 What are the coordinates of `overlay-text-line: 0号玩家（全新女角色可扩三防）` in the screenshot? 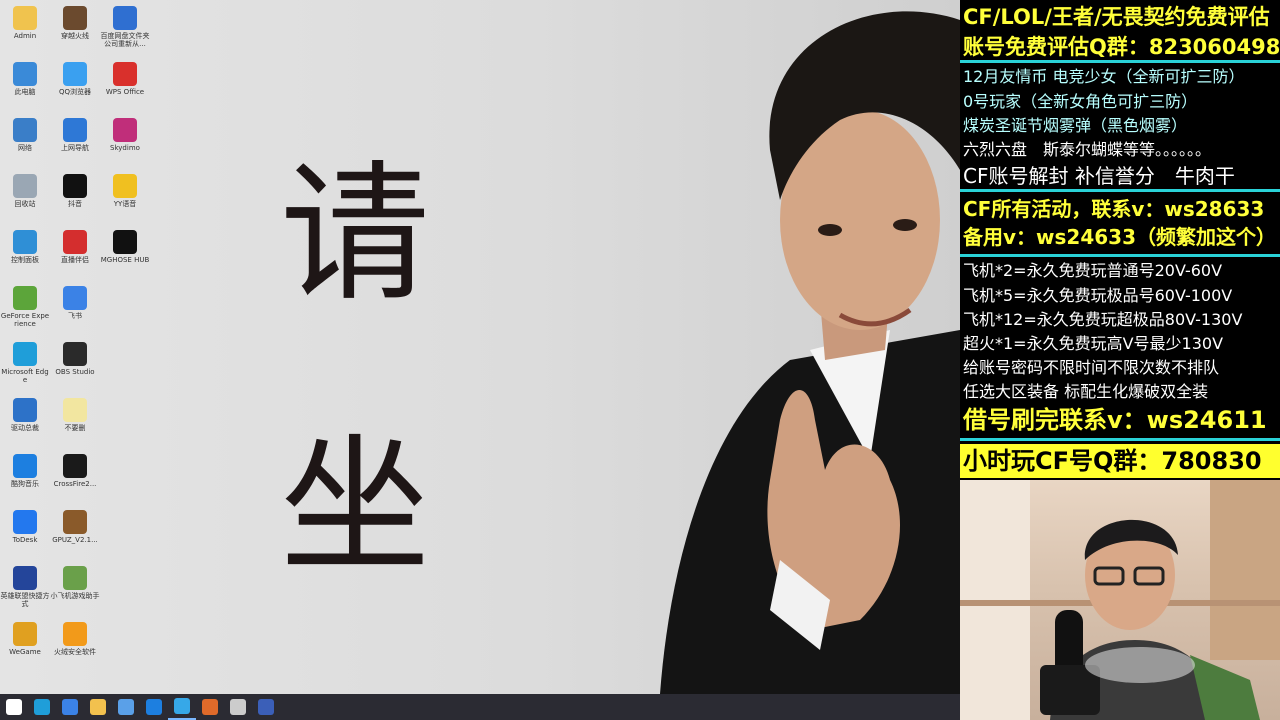 It's located at (1080, 101).